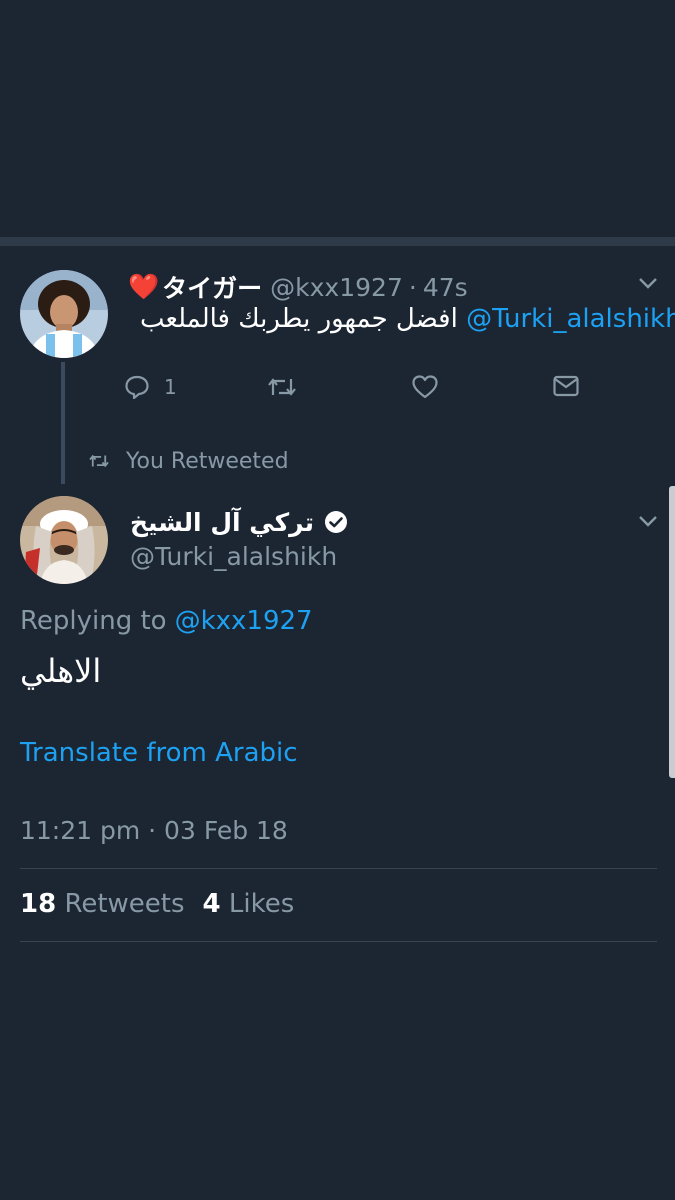  Describe the element at coordinates (170, 387) in the screenshot. I see `reply-count: 1` at that location.